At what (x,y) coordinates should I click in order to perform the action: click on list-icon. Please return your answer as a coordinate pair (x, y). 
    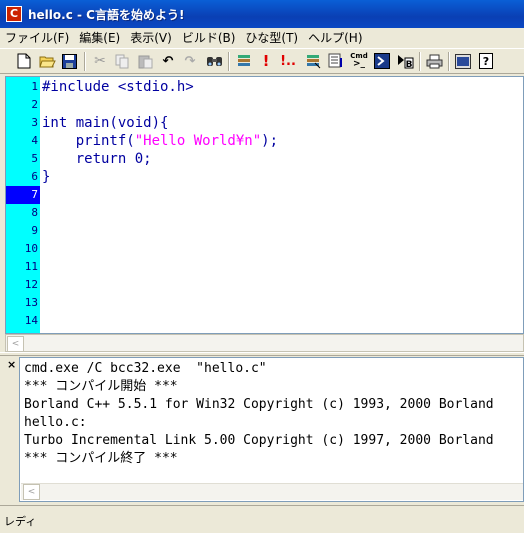
    Looking at the image, I should click on (336, 61).